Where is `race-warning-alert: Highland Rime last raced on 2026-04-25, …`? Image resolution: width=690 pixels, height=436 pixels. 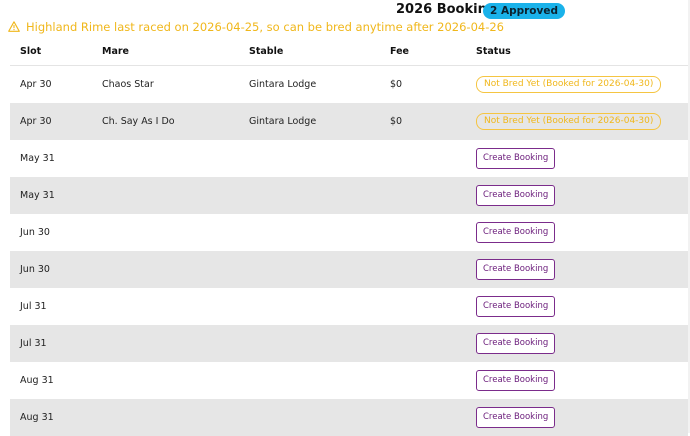 race-warning-alert: Highland Rime last raced on 2026-04-25, … is located at coordinates (256, 27).